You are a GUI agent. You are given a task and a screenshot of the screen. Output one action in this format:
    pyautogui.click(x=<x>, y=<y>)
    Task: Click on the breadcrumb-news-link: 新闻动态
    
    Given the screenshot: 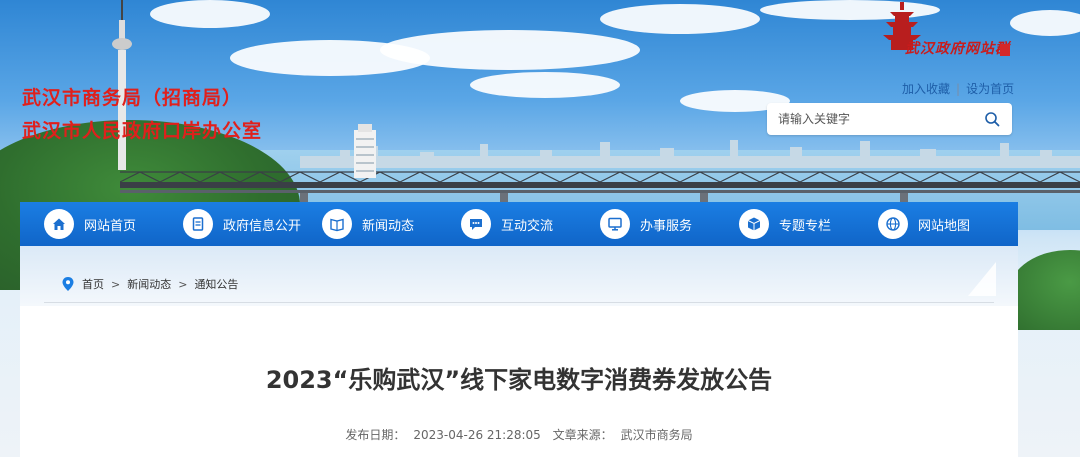 What is the action you would take?
    pyautogui.click(x=149, y=284)
    